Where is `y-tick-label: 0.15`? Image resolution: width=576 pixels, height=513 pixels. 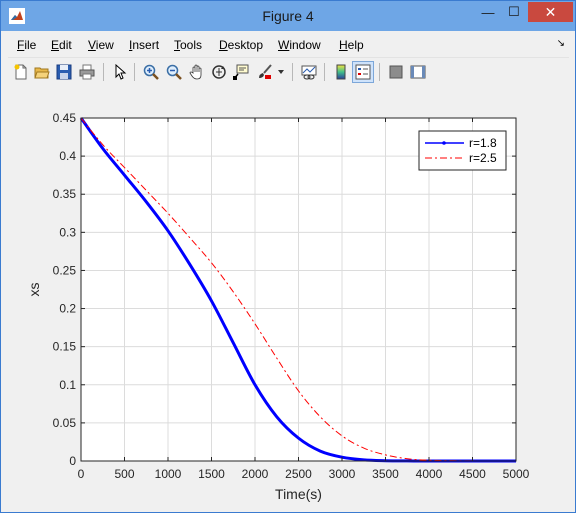
y-tick-label: 0.15 is located at coordinates (65, 347).